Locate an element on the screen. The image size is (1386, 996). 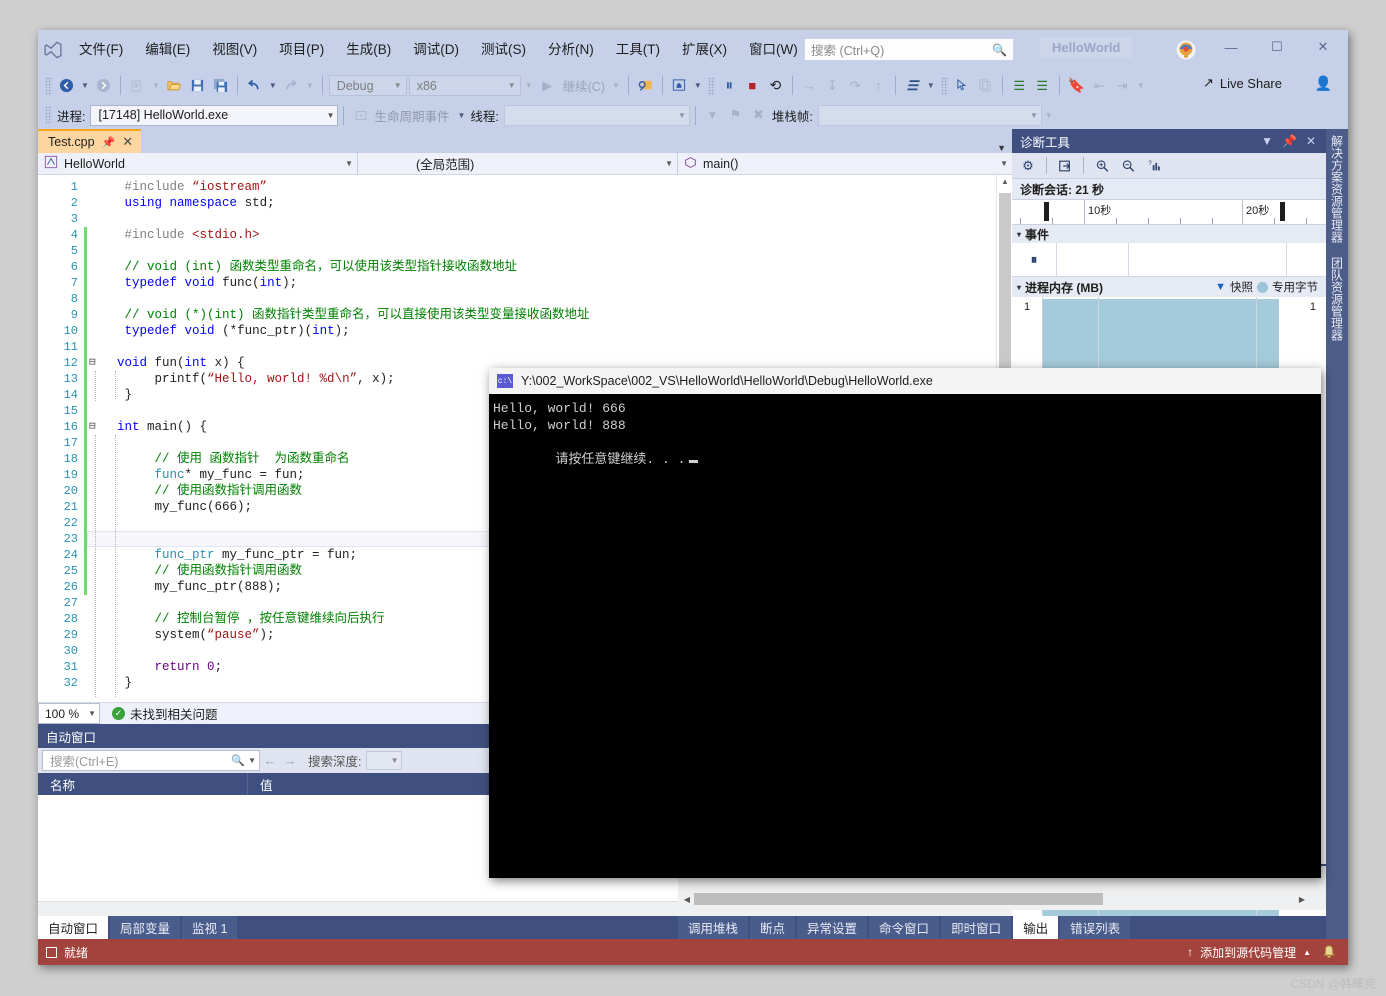
menu-test: 测试(S) is located at coordinates (503, 50).